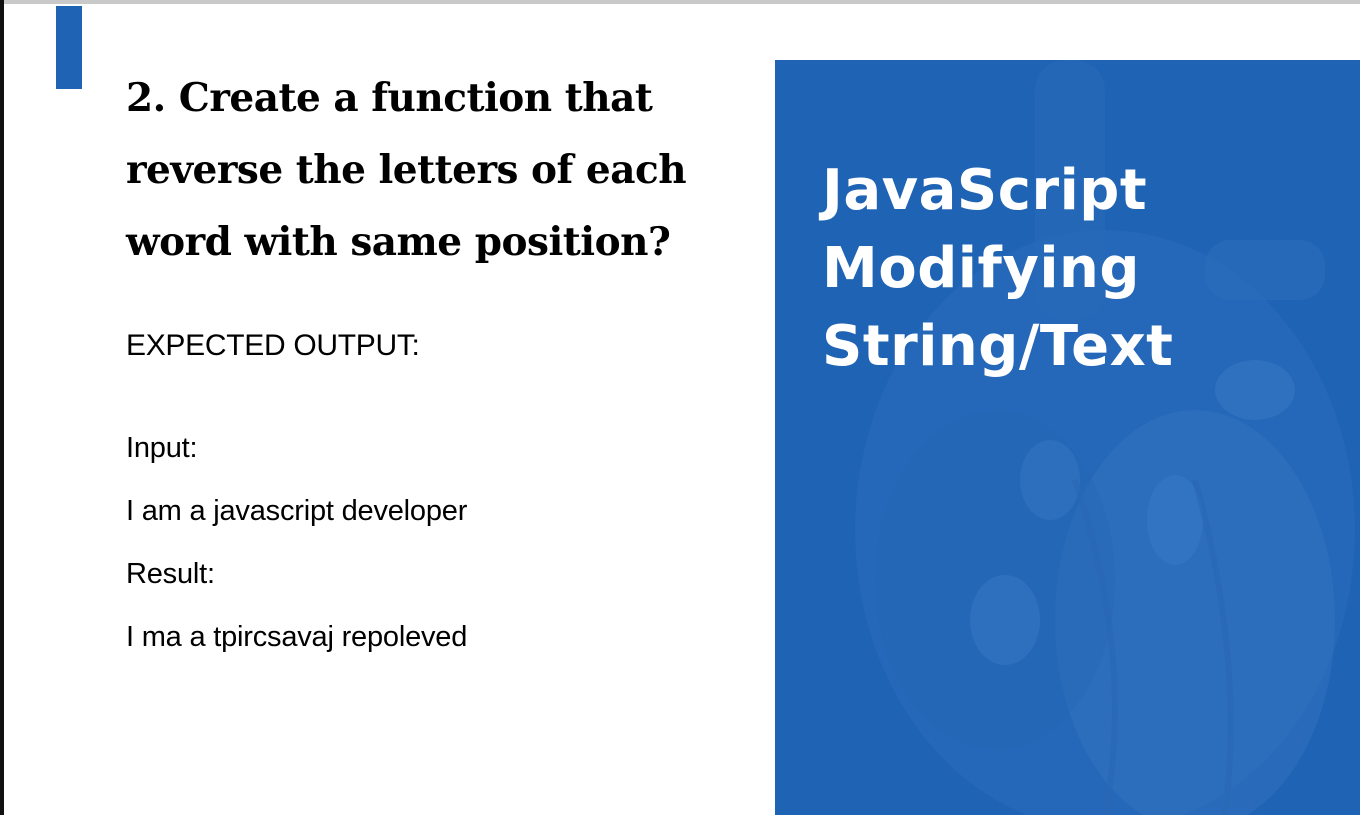  I want to click on panel-title: JavaScript Modifying String/Text, so click(997, 269).